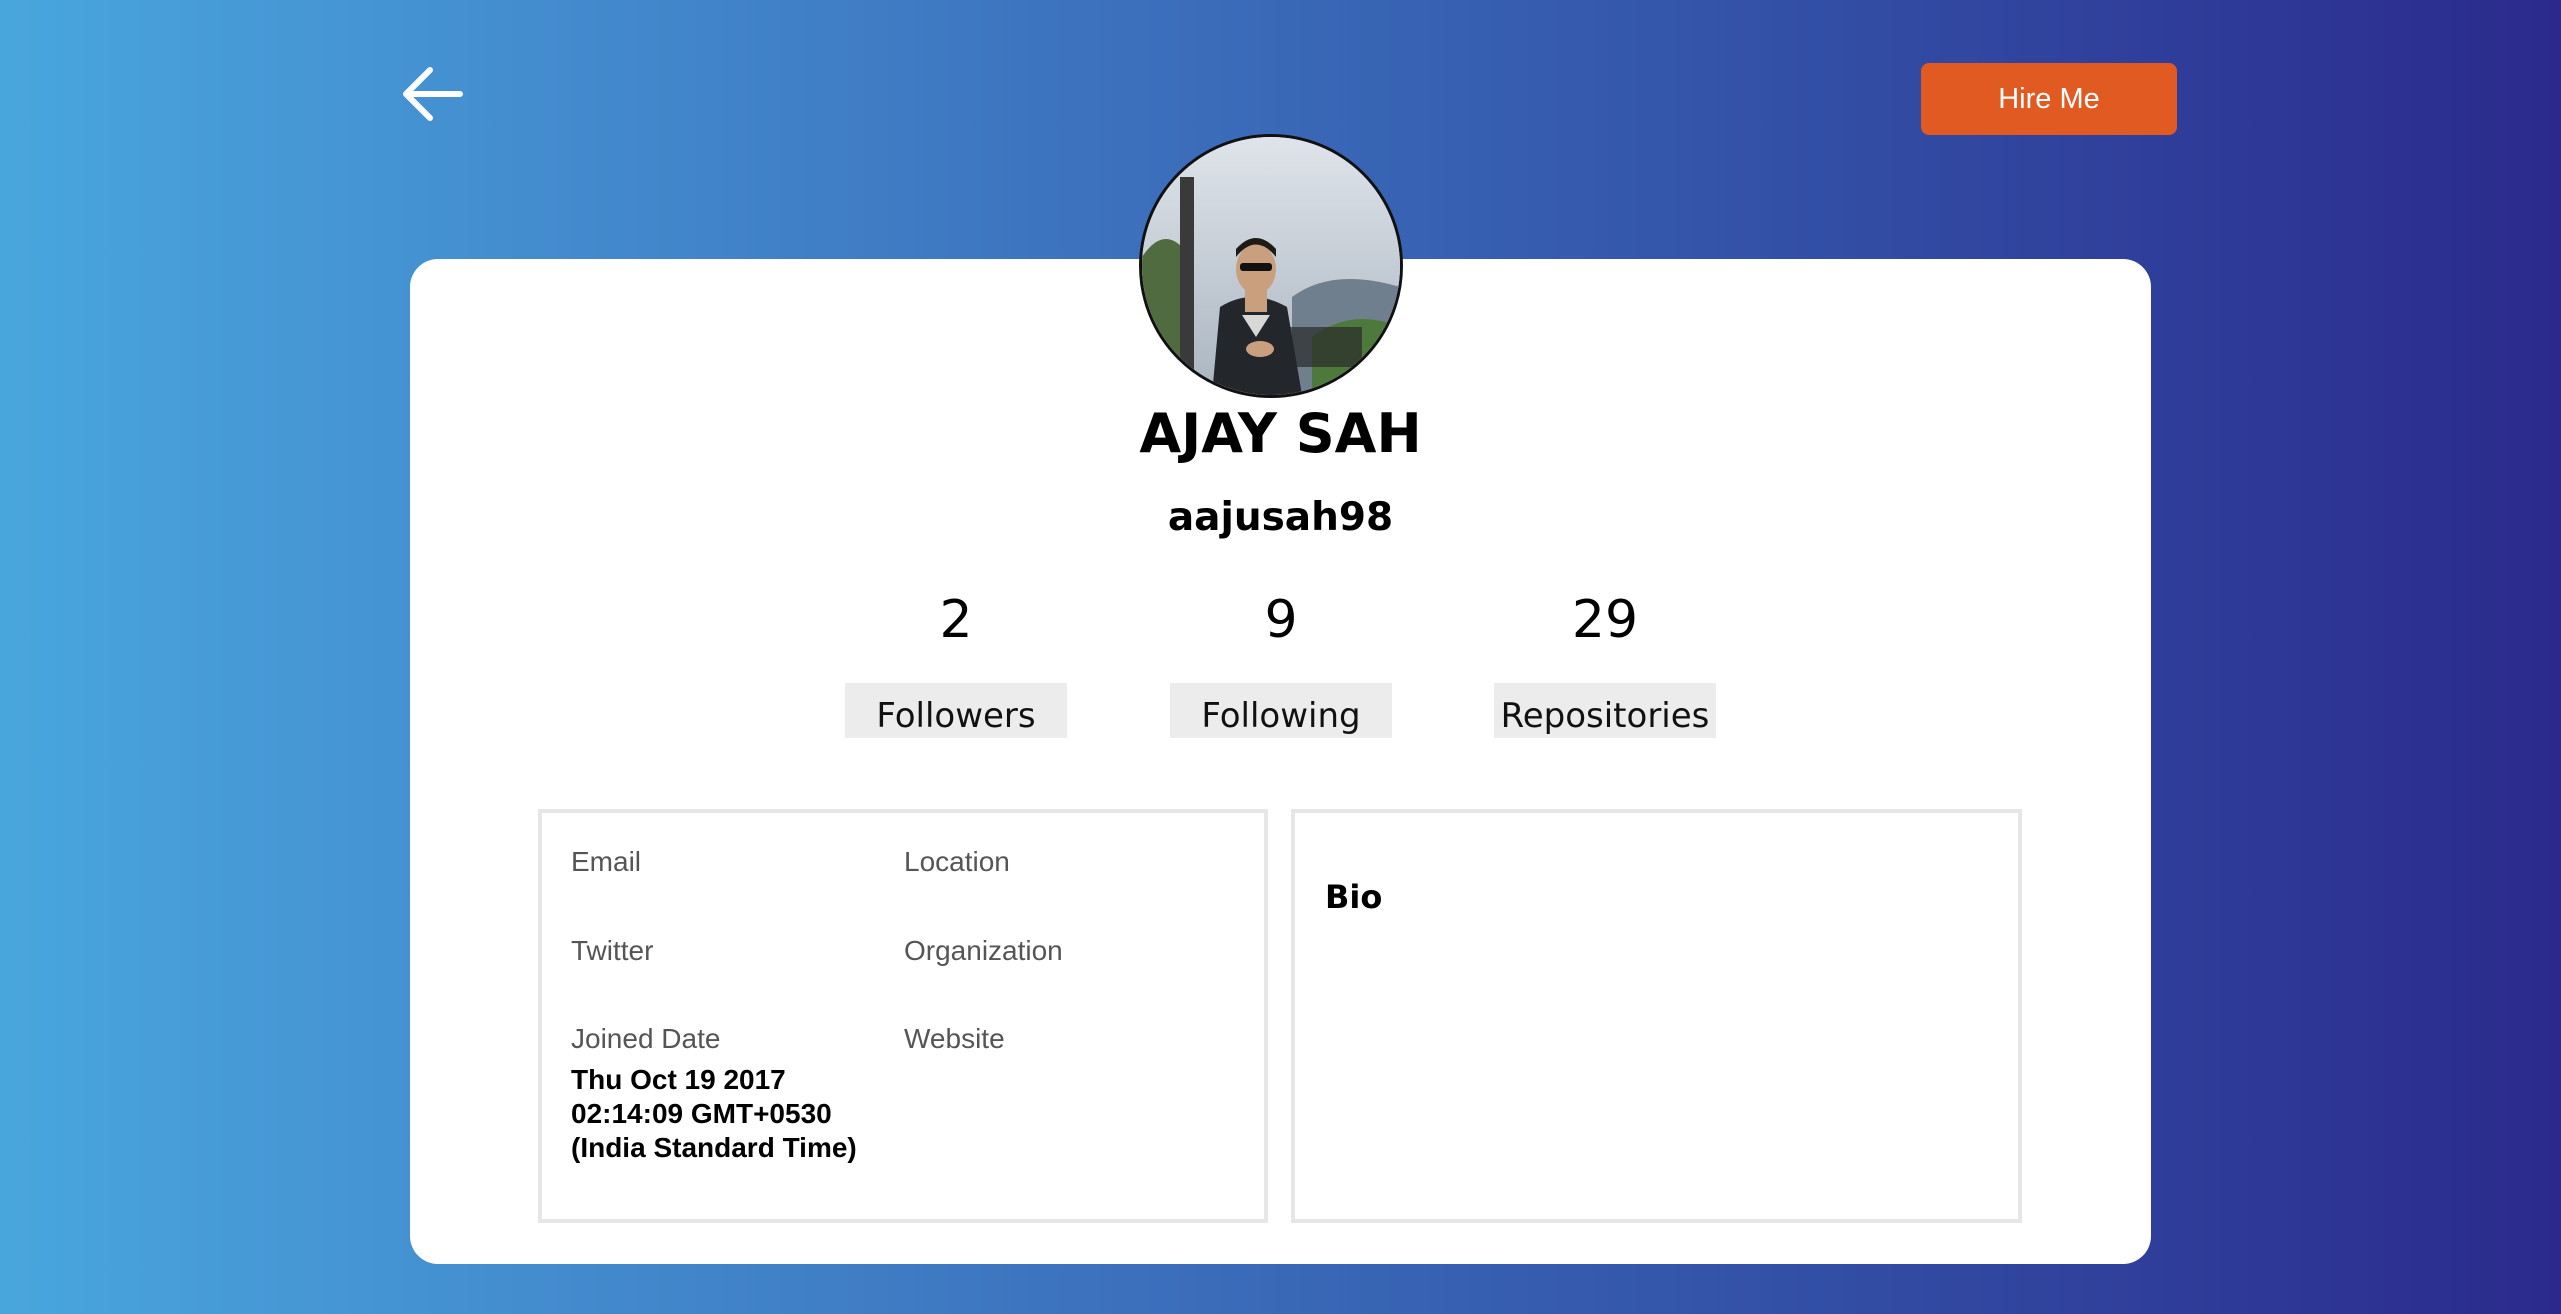  What do you see at coordinates (1281, 710) in the screenshot?
I see `following-label: Following` at bounding box center [1281, 710].